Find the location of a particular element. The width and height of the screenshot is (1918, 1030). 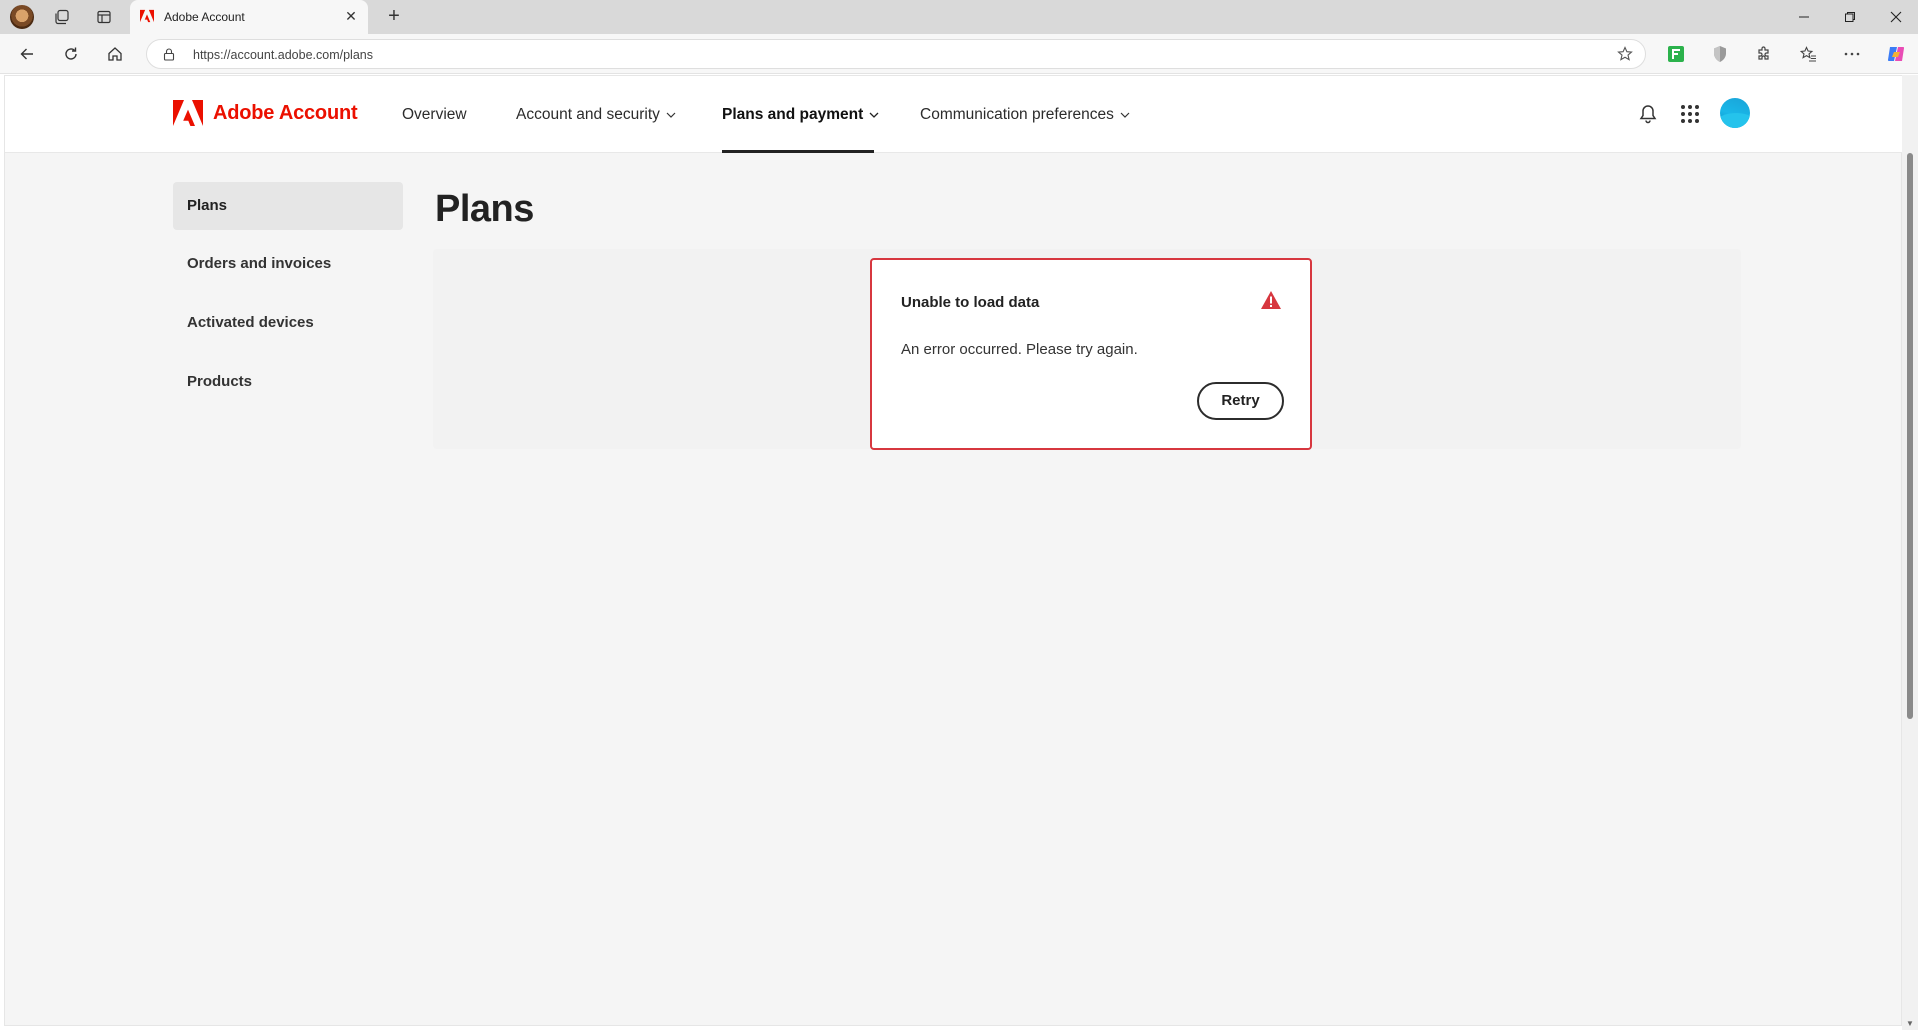

nav-account-security-label: Account and security is located at coordinates (588, 114).